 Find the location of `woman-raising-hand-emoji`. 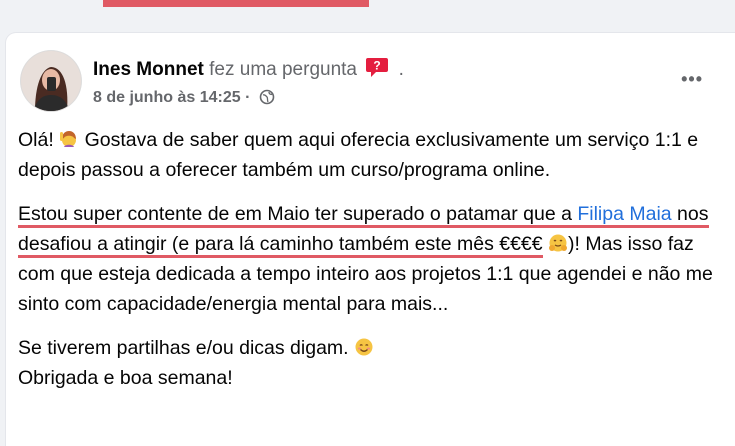

woman-raising-hand-emoji is located at coordinates (69, 138).